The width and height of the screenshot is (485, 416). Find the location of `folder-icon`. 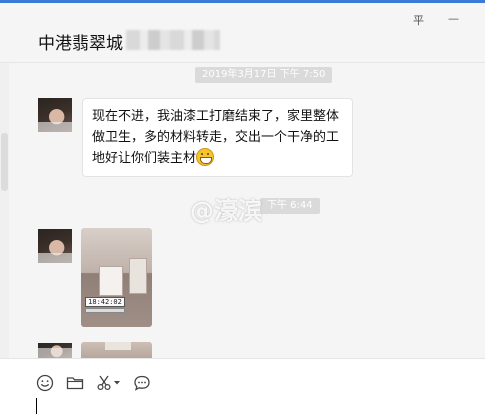

folder-icon is located at coordinates (75, 383).